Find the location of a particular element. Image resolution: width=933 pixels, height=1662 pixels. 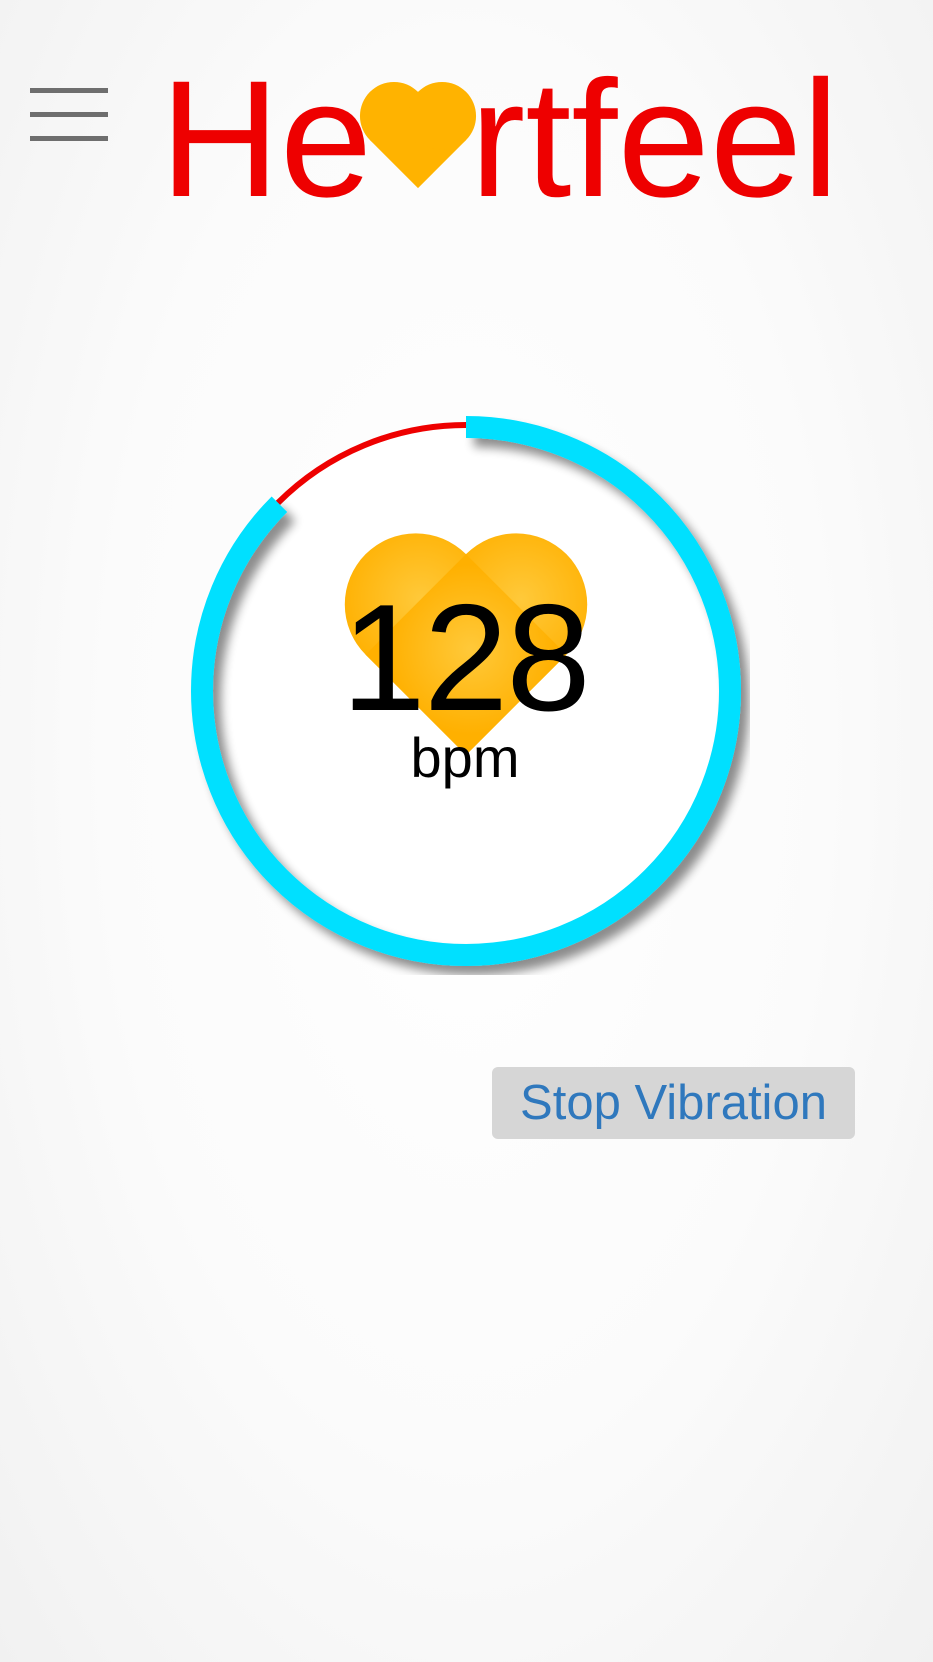

app-logo: He rtfeel is located at coordinates (499, 142).